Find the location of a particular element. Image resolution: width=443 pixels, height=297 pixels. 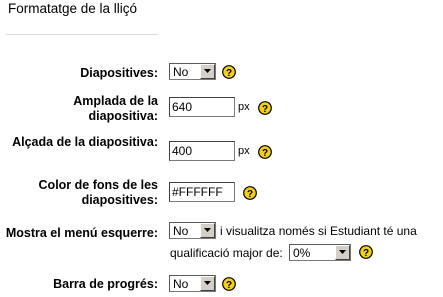

slide-width-input: 640 is located at coordinates (202, 107).